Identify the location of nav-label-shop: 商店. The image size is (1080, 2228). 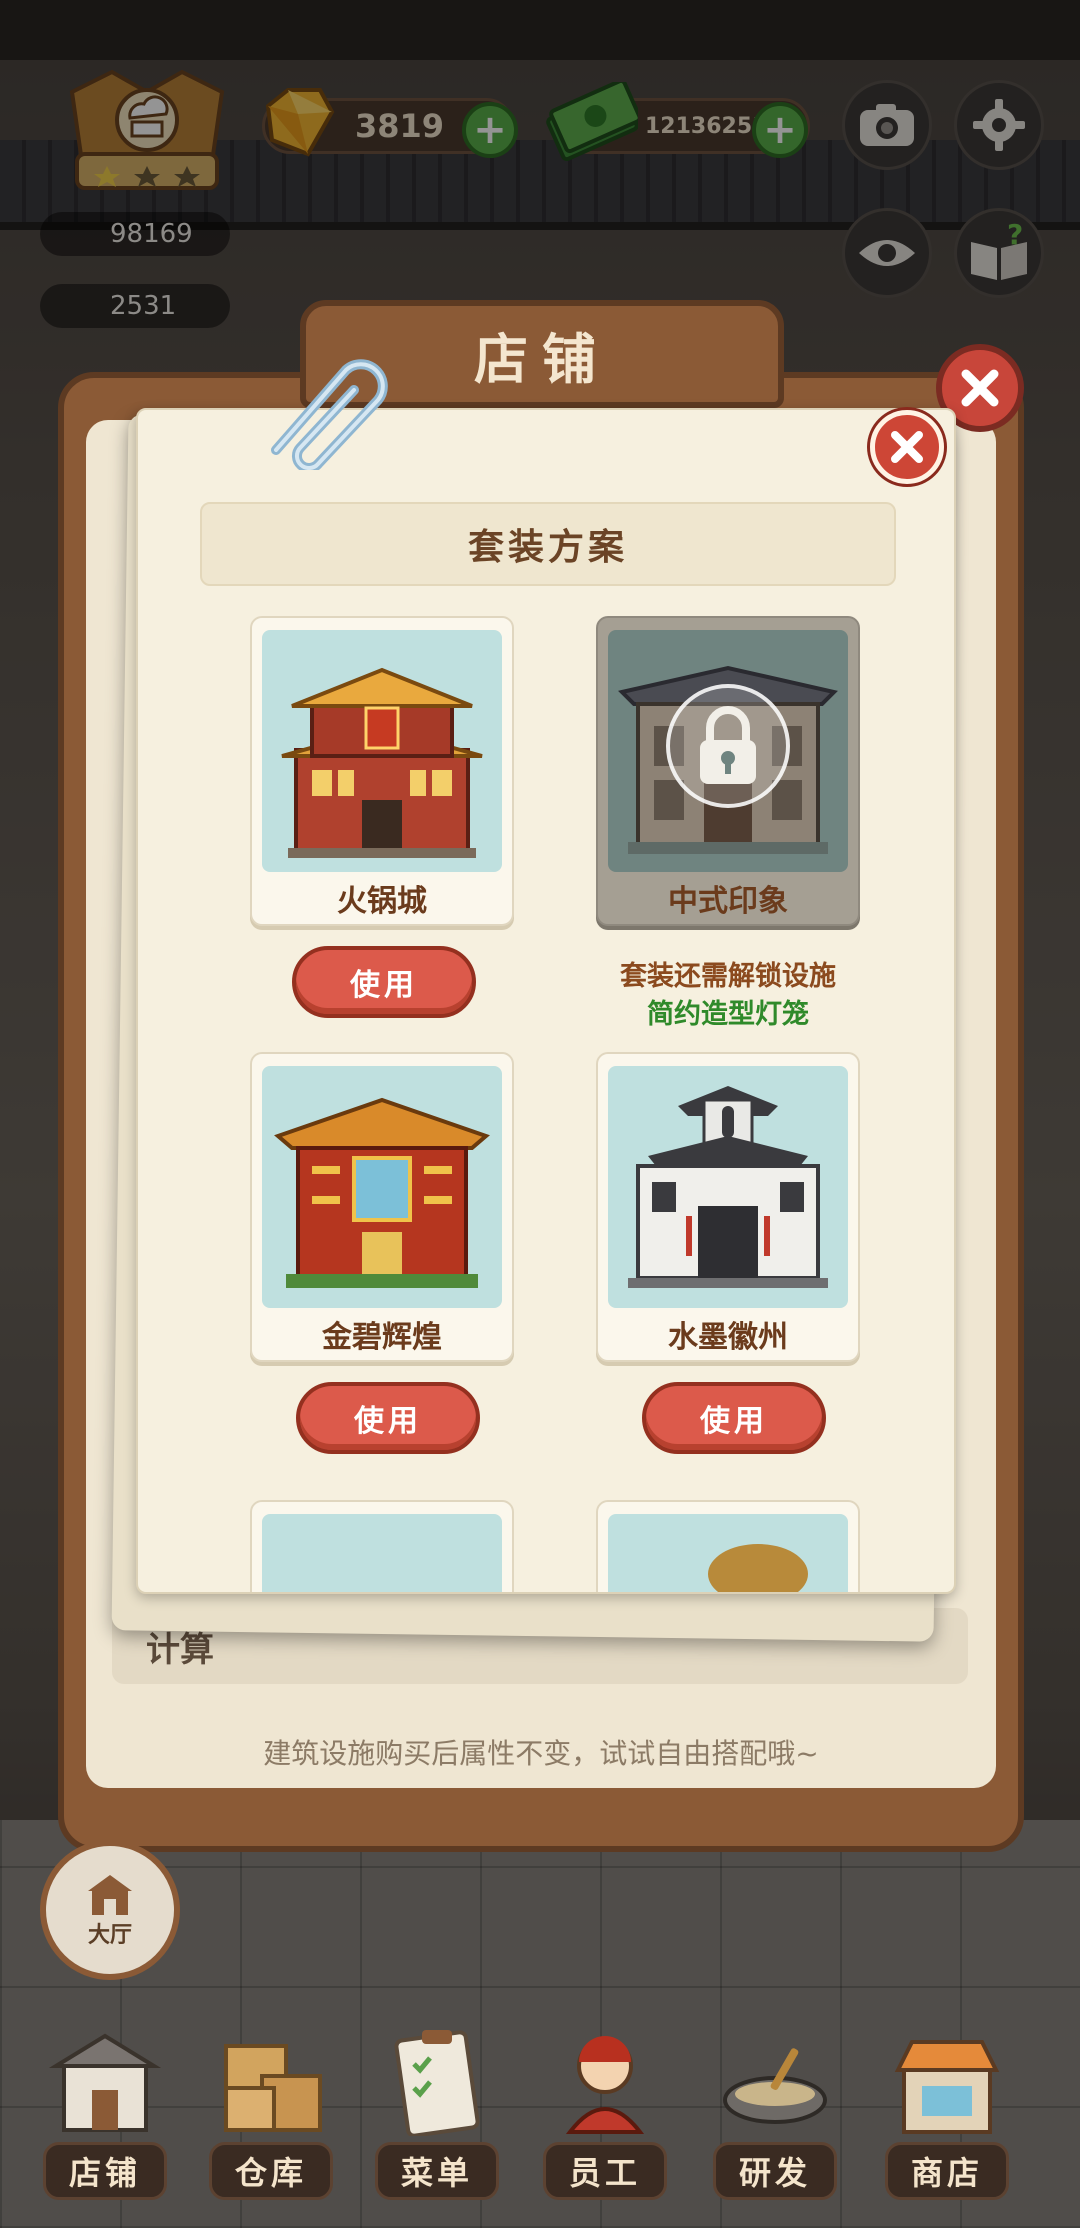
(947, 2171).